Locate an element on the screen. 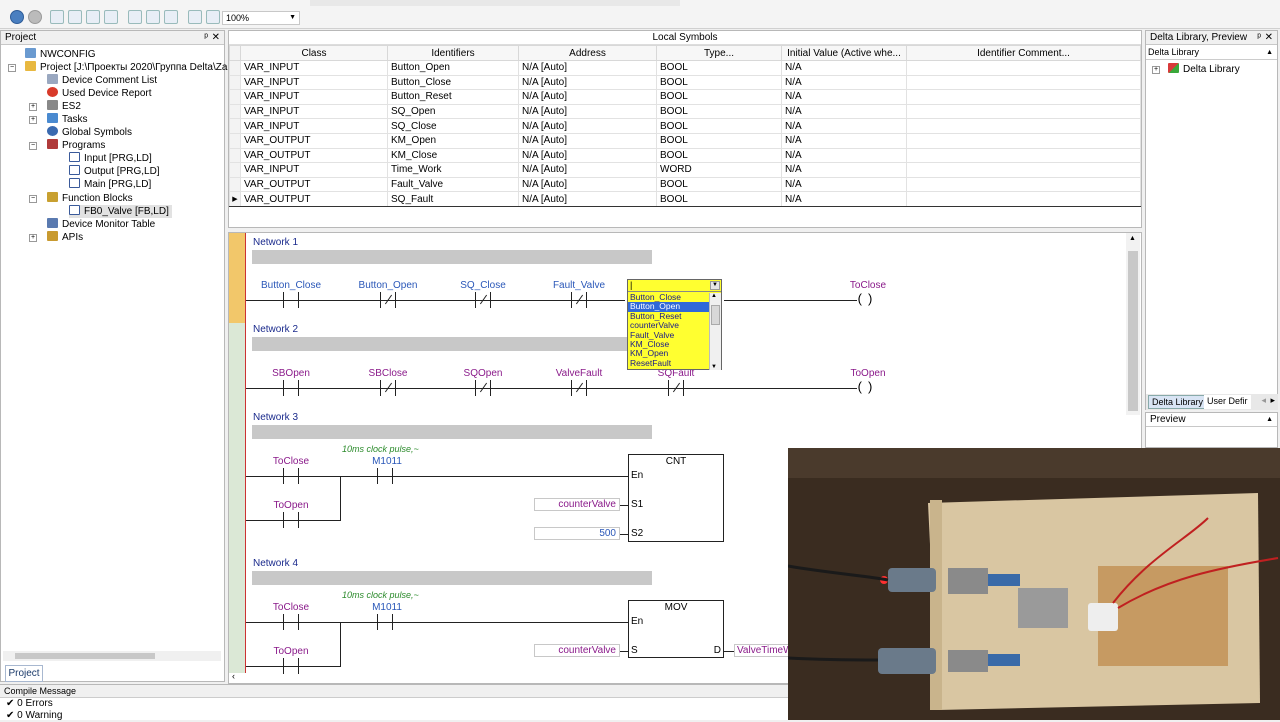  library-root: Delta Library is located at coordinates (1204, 69).